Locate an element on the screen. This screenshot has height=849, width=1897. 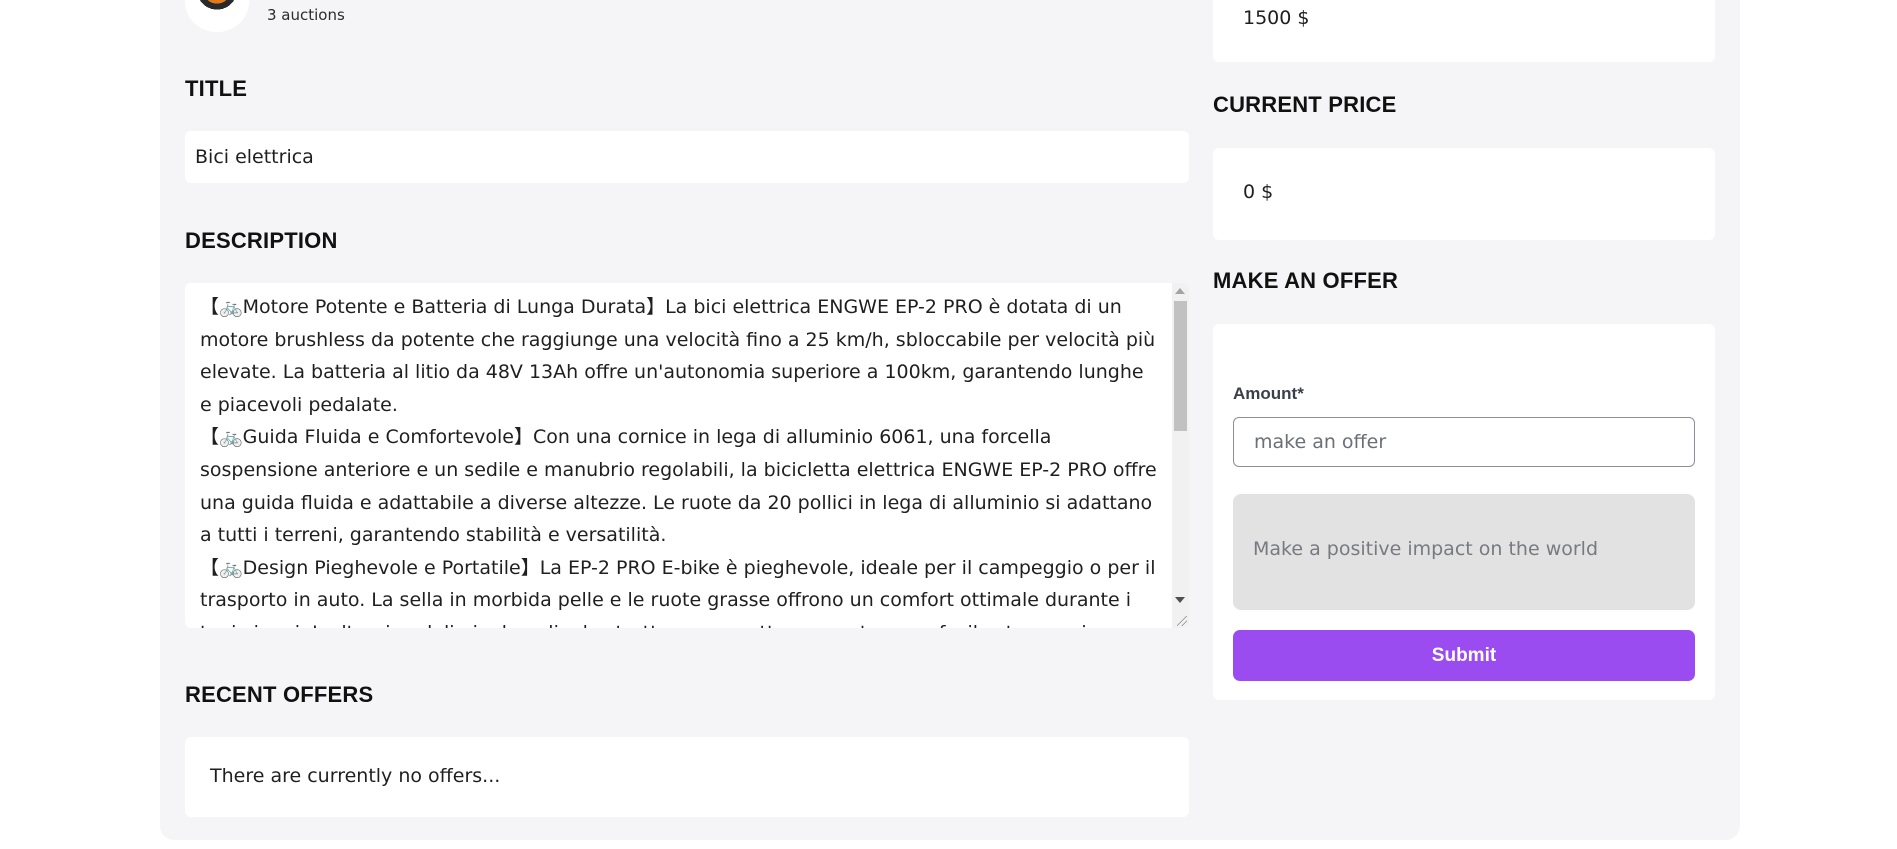
description-scrollbar is located at coordinates (1180, 455).